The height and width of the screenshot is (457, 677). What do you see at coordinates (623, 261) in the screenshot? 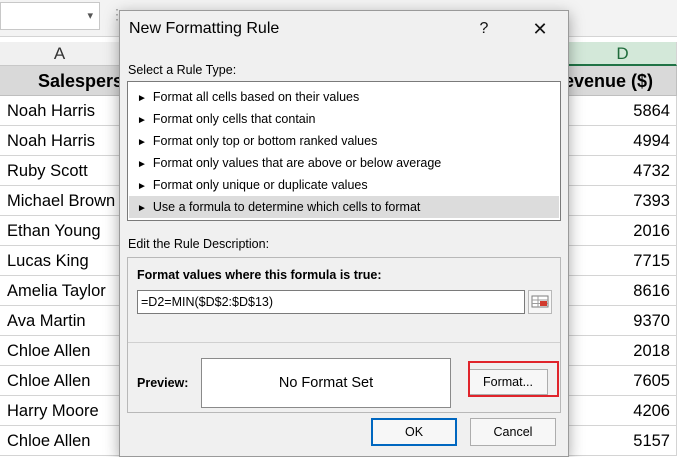
I see `revenue-cell: 7715` at bounding box center [623, 261].